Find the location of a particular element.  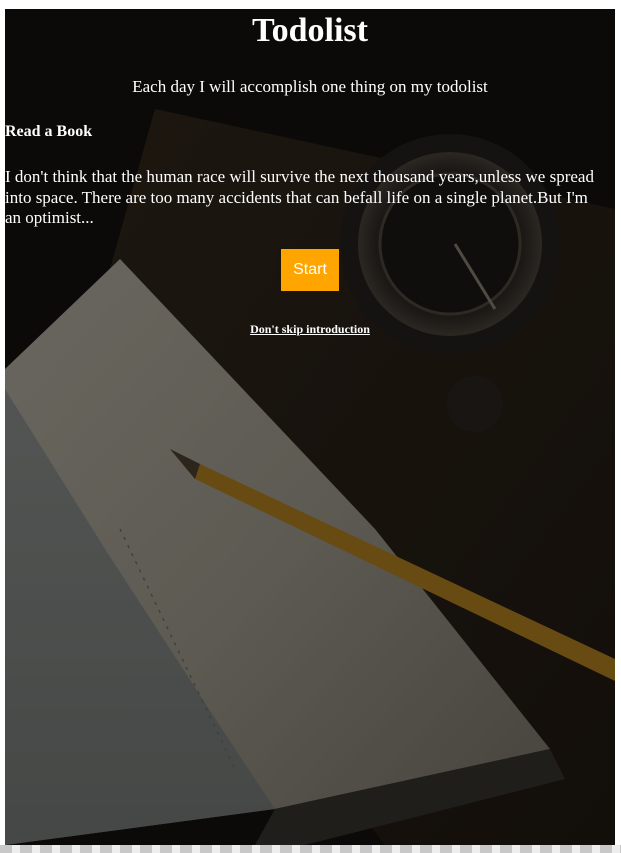

skip-introduction-link: Don't skip introduction is located at coordinates (310, 329).